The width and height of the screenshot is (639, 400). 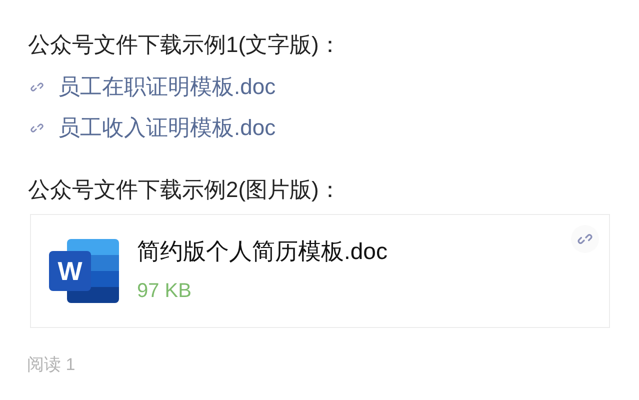 What do you see at coordinates (262, 251) in the screenshot?
I see `file-name: 简约版个人简历模板.doc` at bounding box center [262, 251].